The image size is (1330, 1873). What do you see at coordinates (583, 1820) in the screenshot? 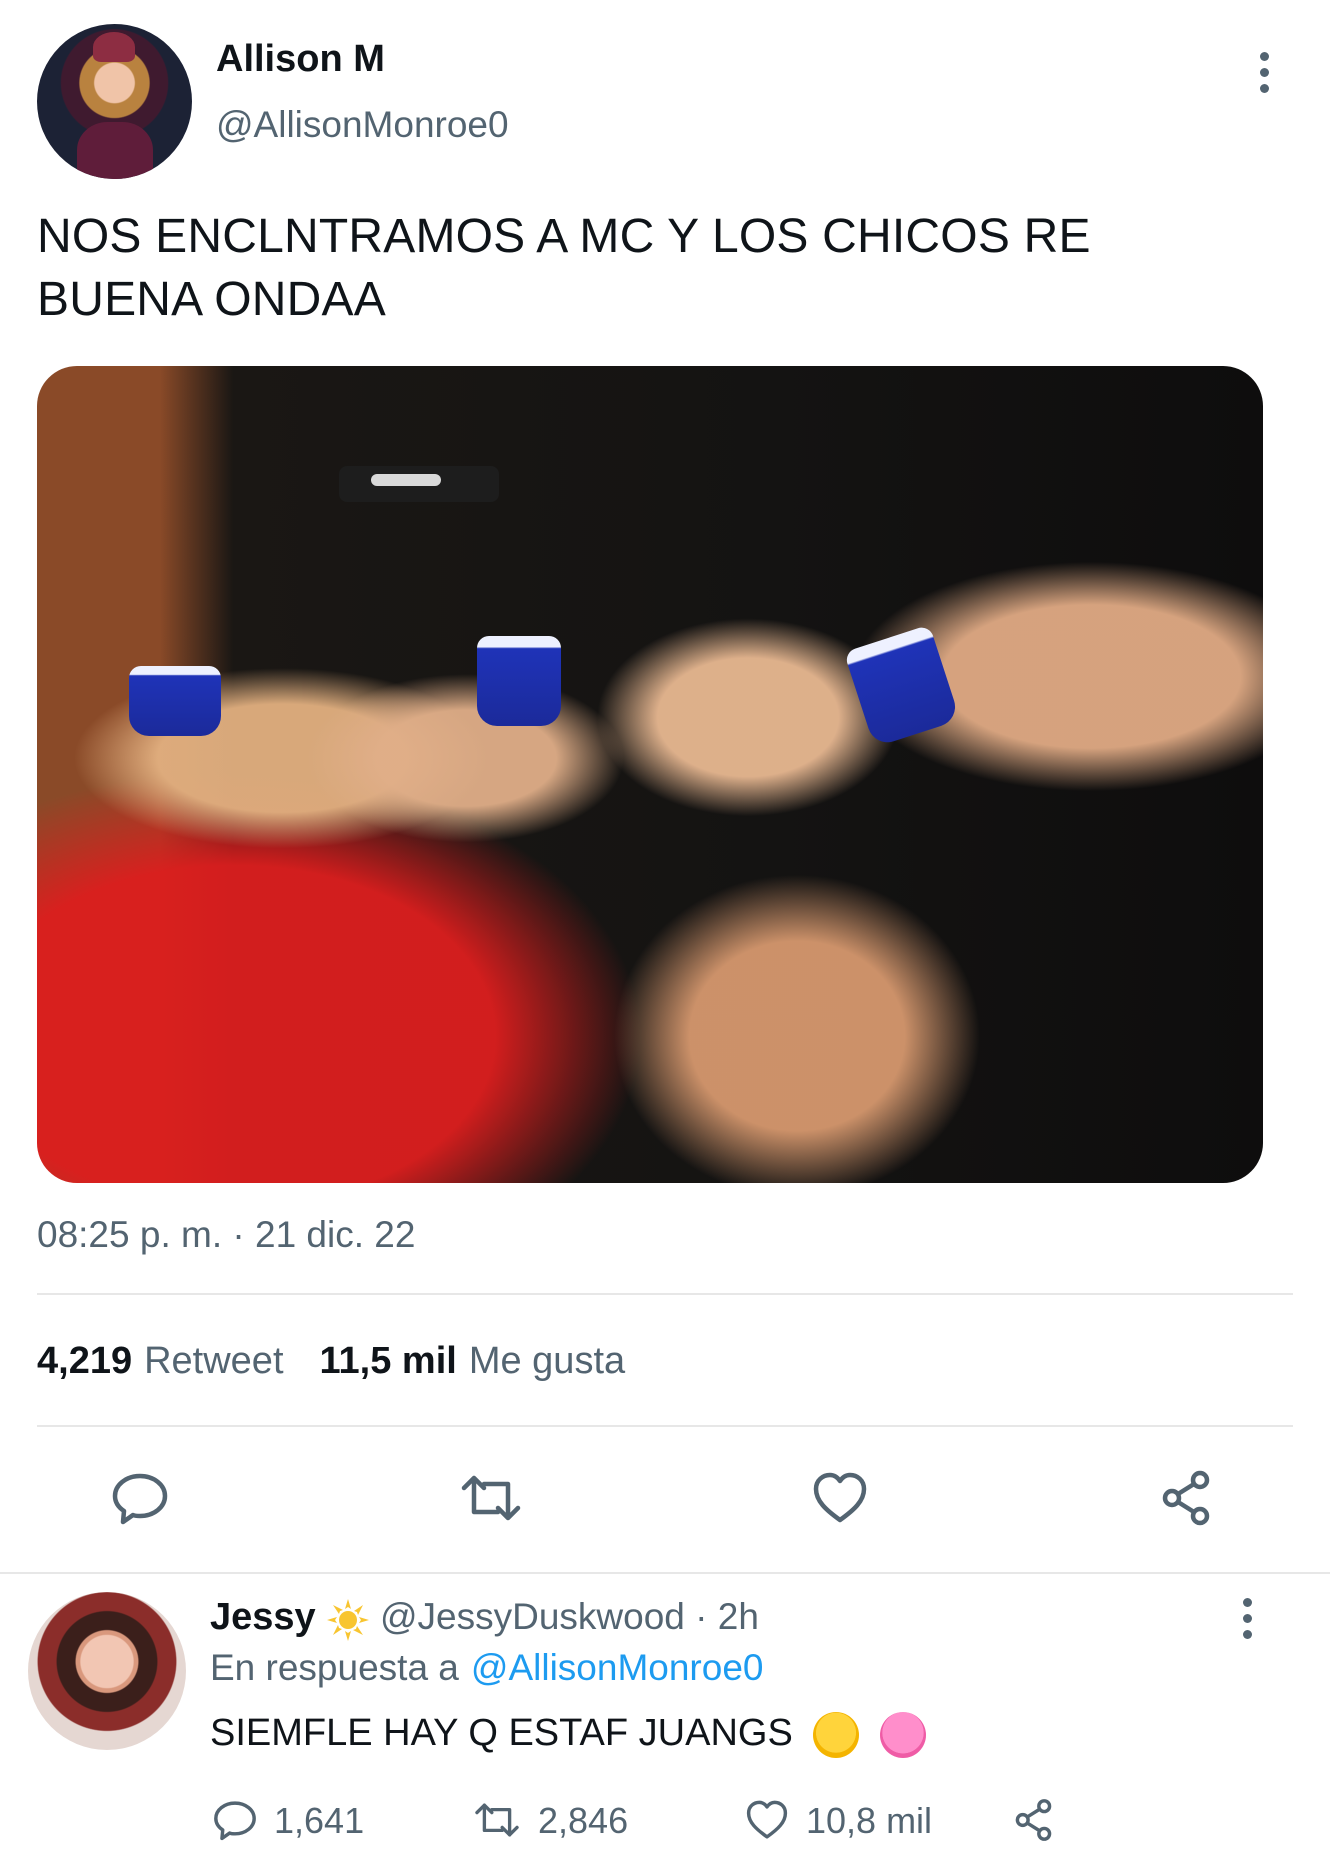
I see `reply-retweet-count: 2,846` at bounding box center [583, 1820].